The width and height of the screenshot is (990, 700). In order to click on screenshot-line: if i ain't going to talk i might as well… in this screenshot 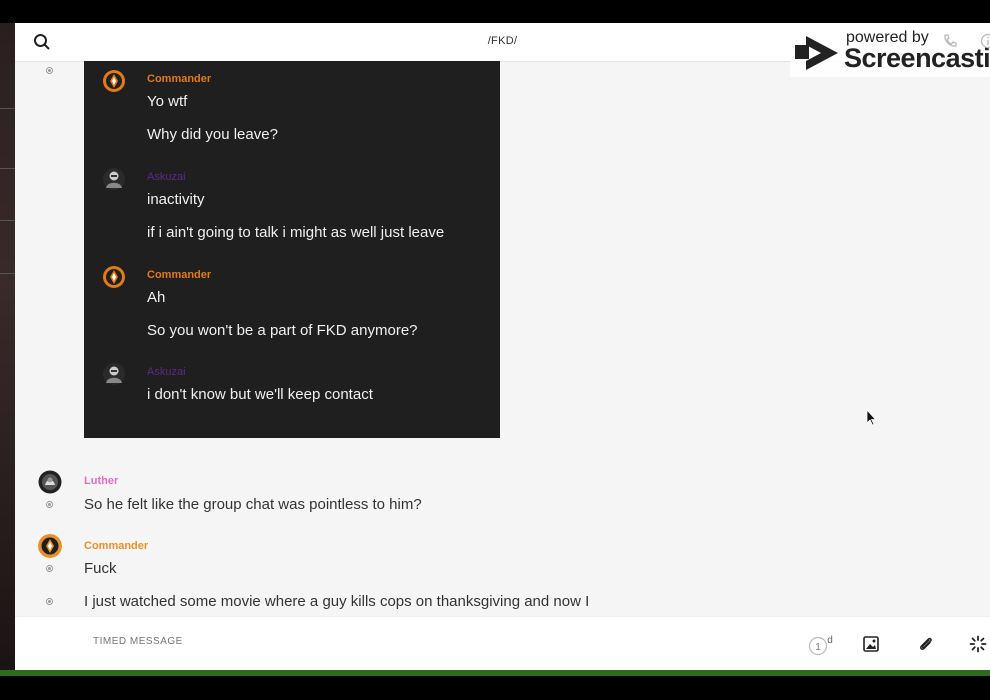, I will do `click(296, 232)`.